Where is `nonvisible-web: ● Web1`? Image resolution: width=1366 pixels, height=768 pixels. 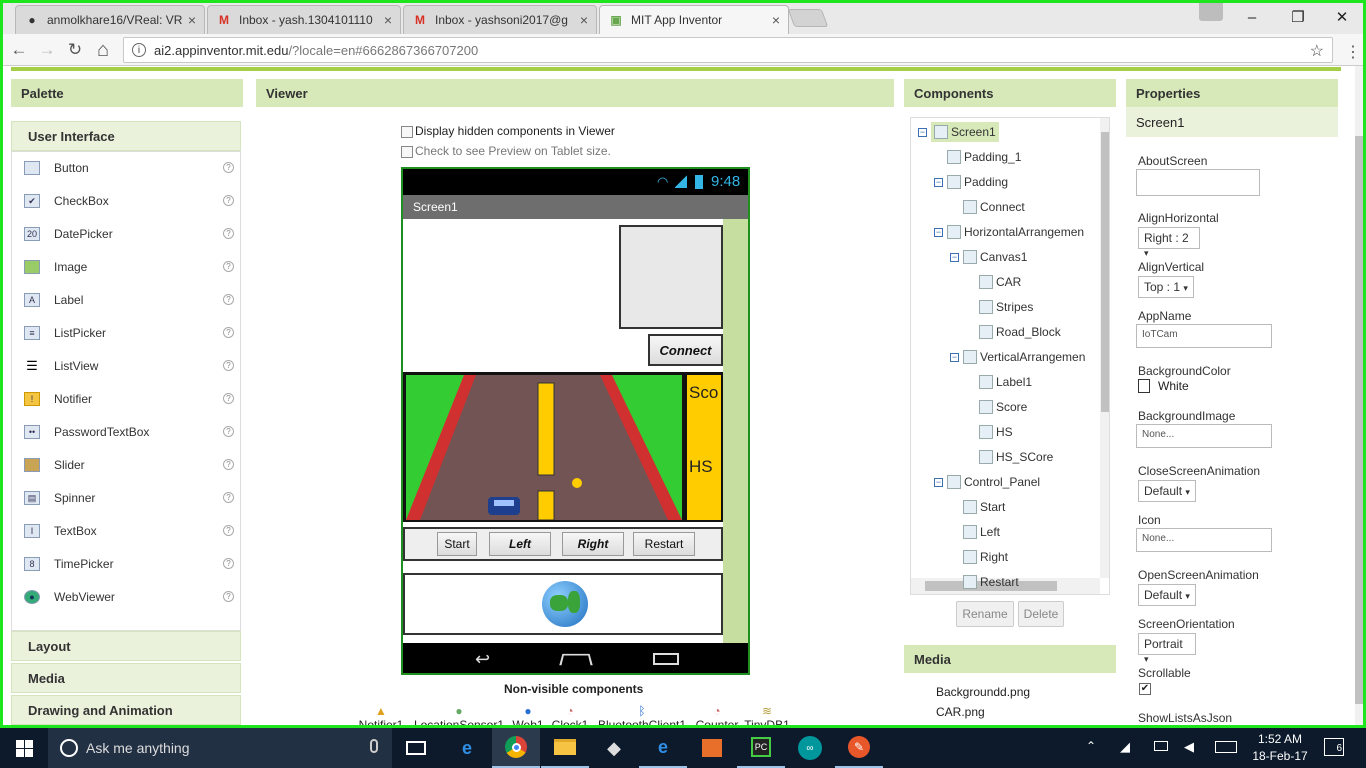
nonvisible-web: ● Web1 is located at coordinates (528, 714).